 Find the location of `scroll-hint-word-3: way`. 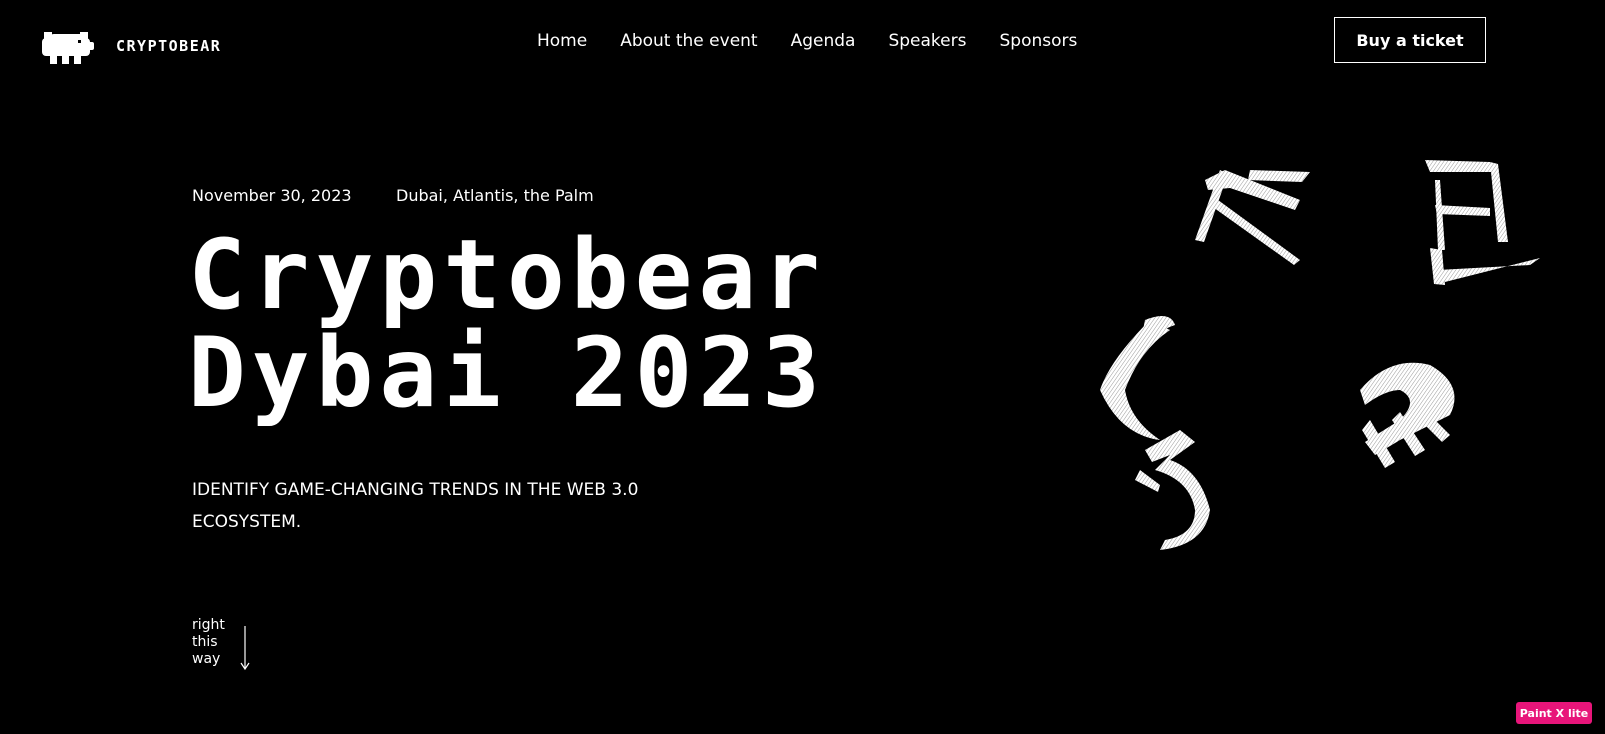

scroll-hint-word-3: way is located at coordinates (206, 659).